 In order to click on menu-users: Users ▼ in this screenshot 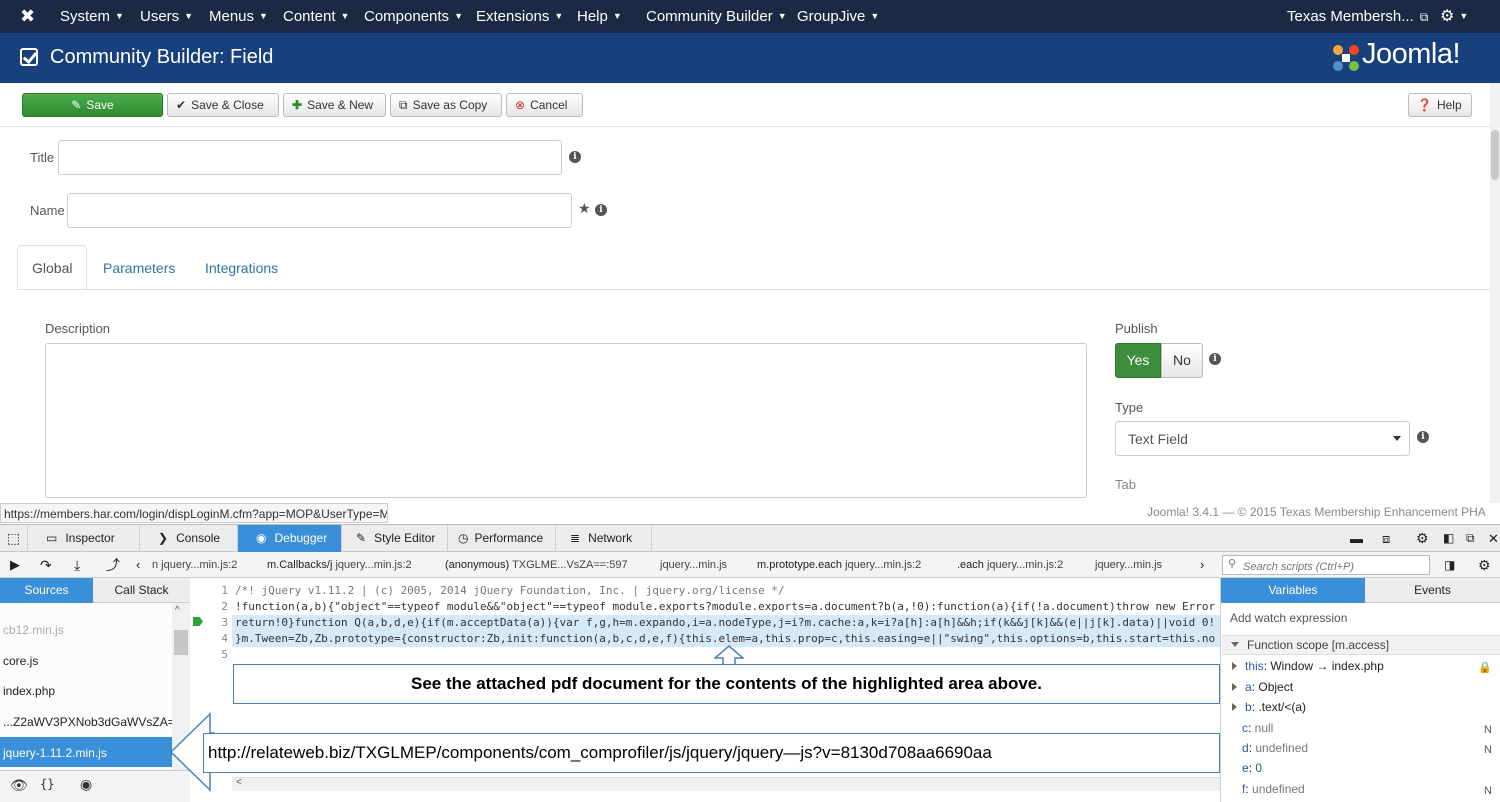, I will do `click(166, 16)`.